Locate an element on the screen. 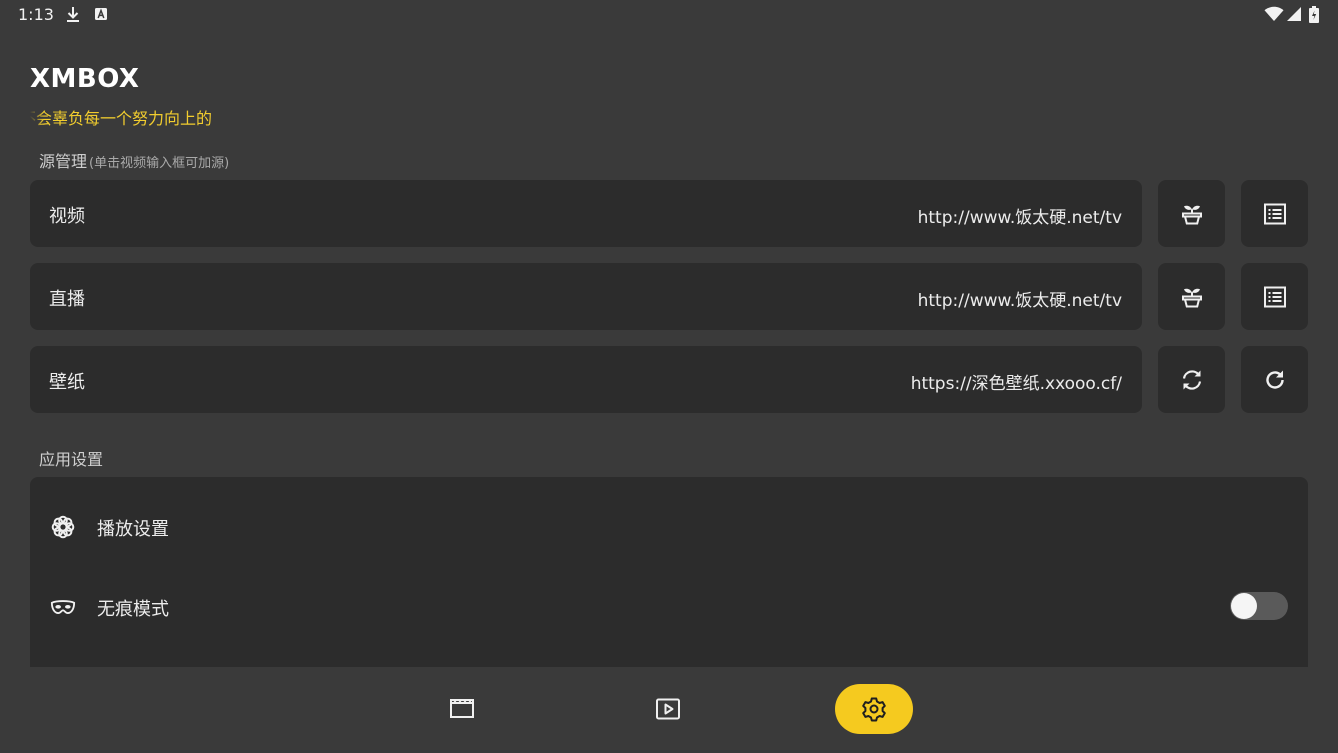 This screenshot has height=753, width=1338. setting-label: 无痕模式 is located at coordinates (133, 609).